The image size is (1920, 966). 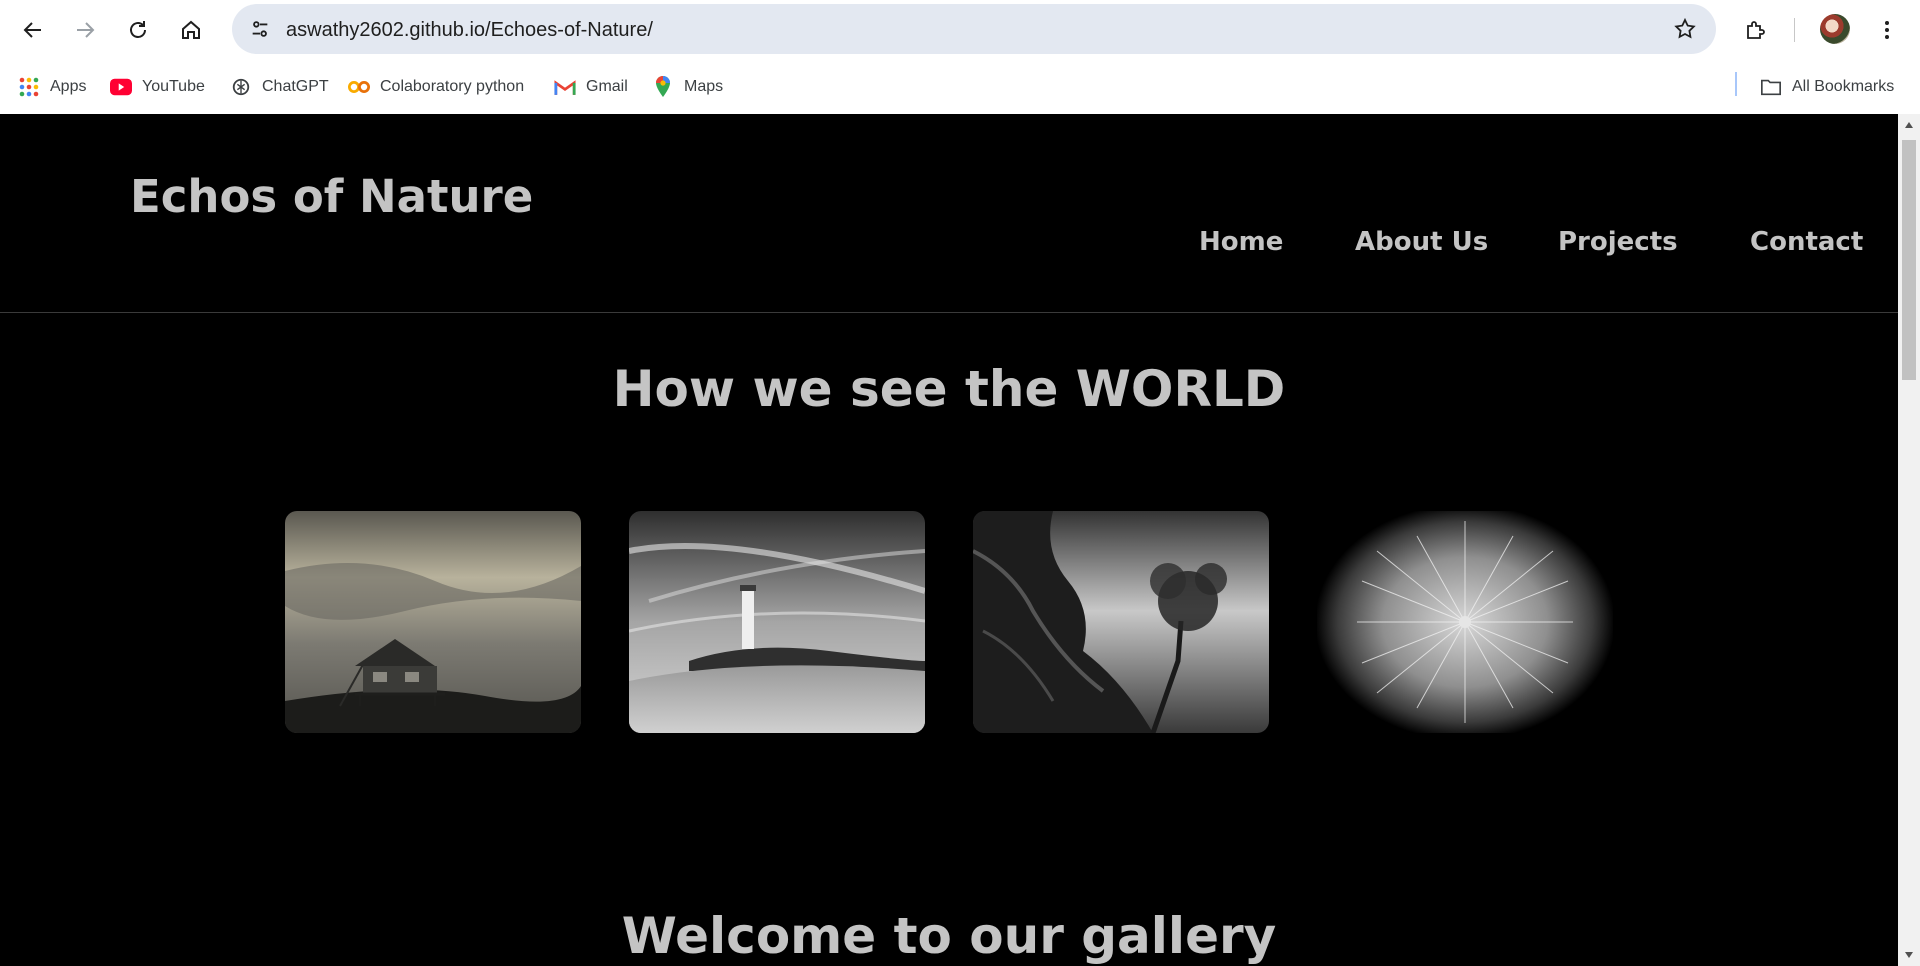 I want to click on more-vertical-icon, so click(x=1887, y=30).